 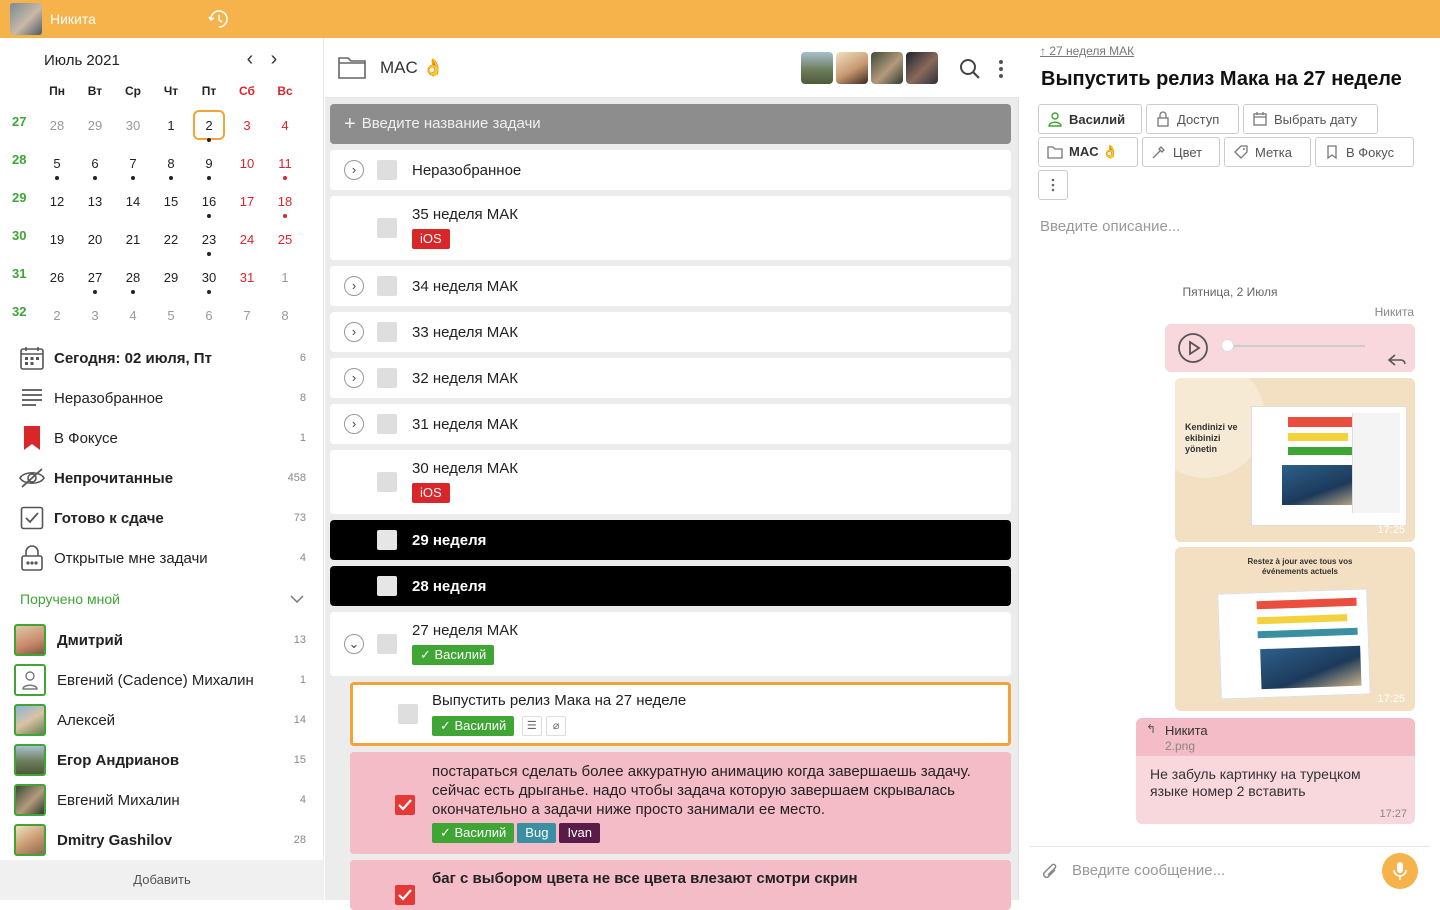 I want to click on calendar-day: 18, so click(x=285, y=202).